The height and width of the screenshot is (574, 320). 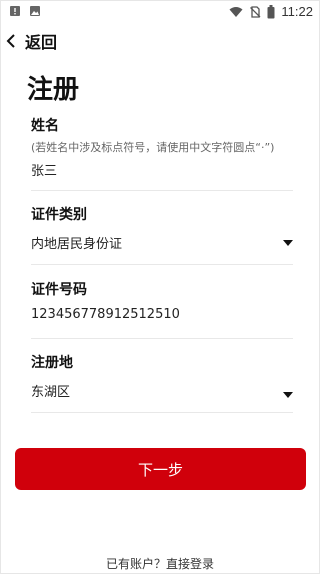 I want to click on id-type-field: 证件类别, so click(x=162, y=214).